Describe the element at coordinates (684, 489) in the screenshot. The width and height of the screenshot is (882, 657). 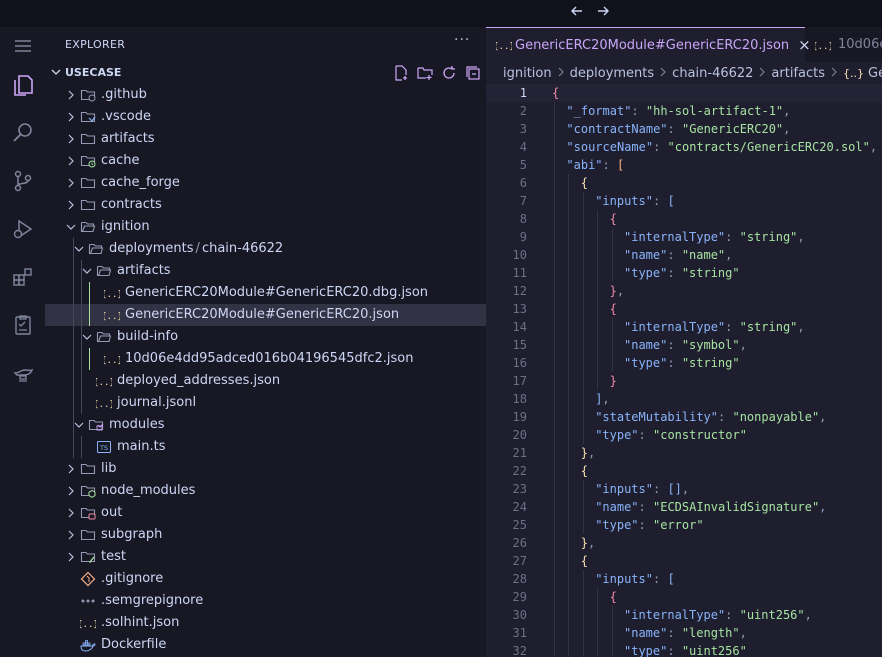
I see `code-line: 23 "inputs": [],` at that location.